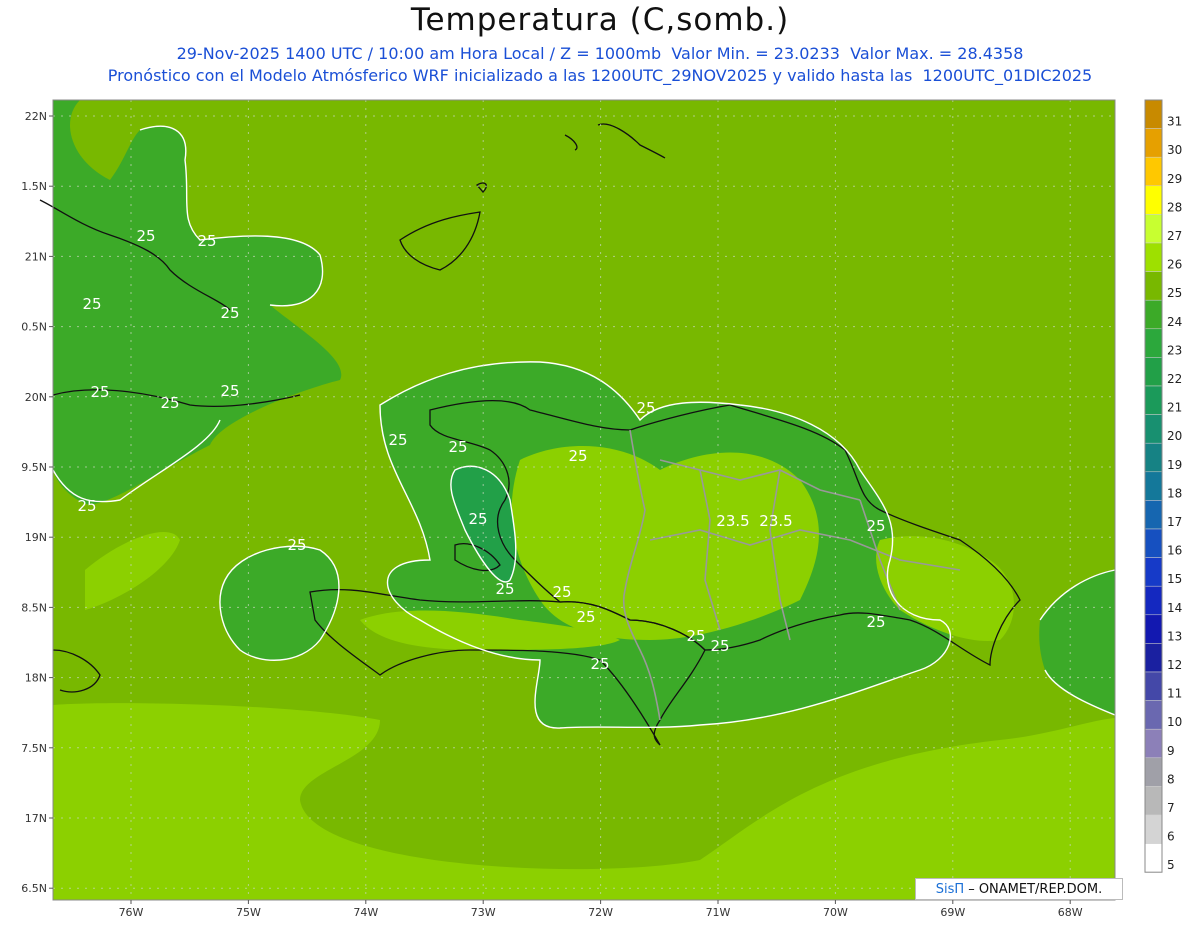 Image resolution: width=1200 pixels, height=927 pixels. I want to click on lat-tick-label: 7.5N, so click(34, 748).